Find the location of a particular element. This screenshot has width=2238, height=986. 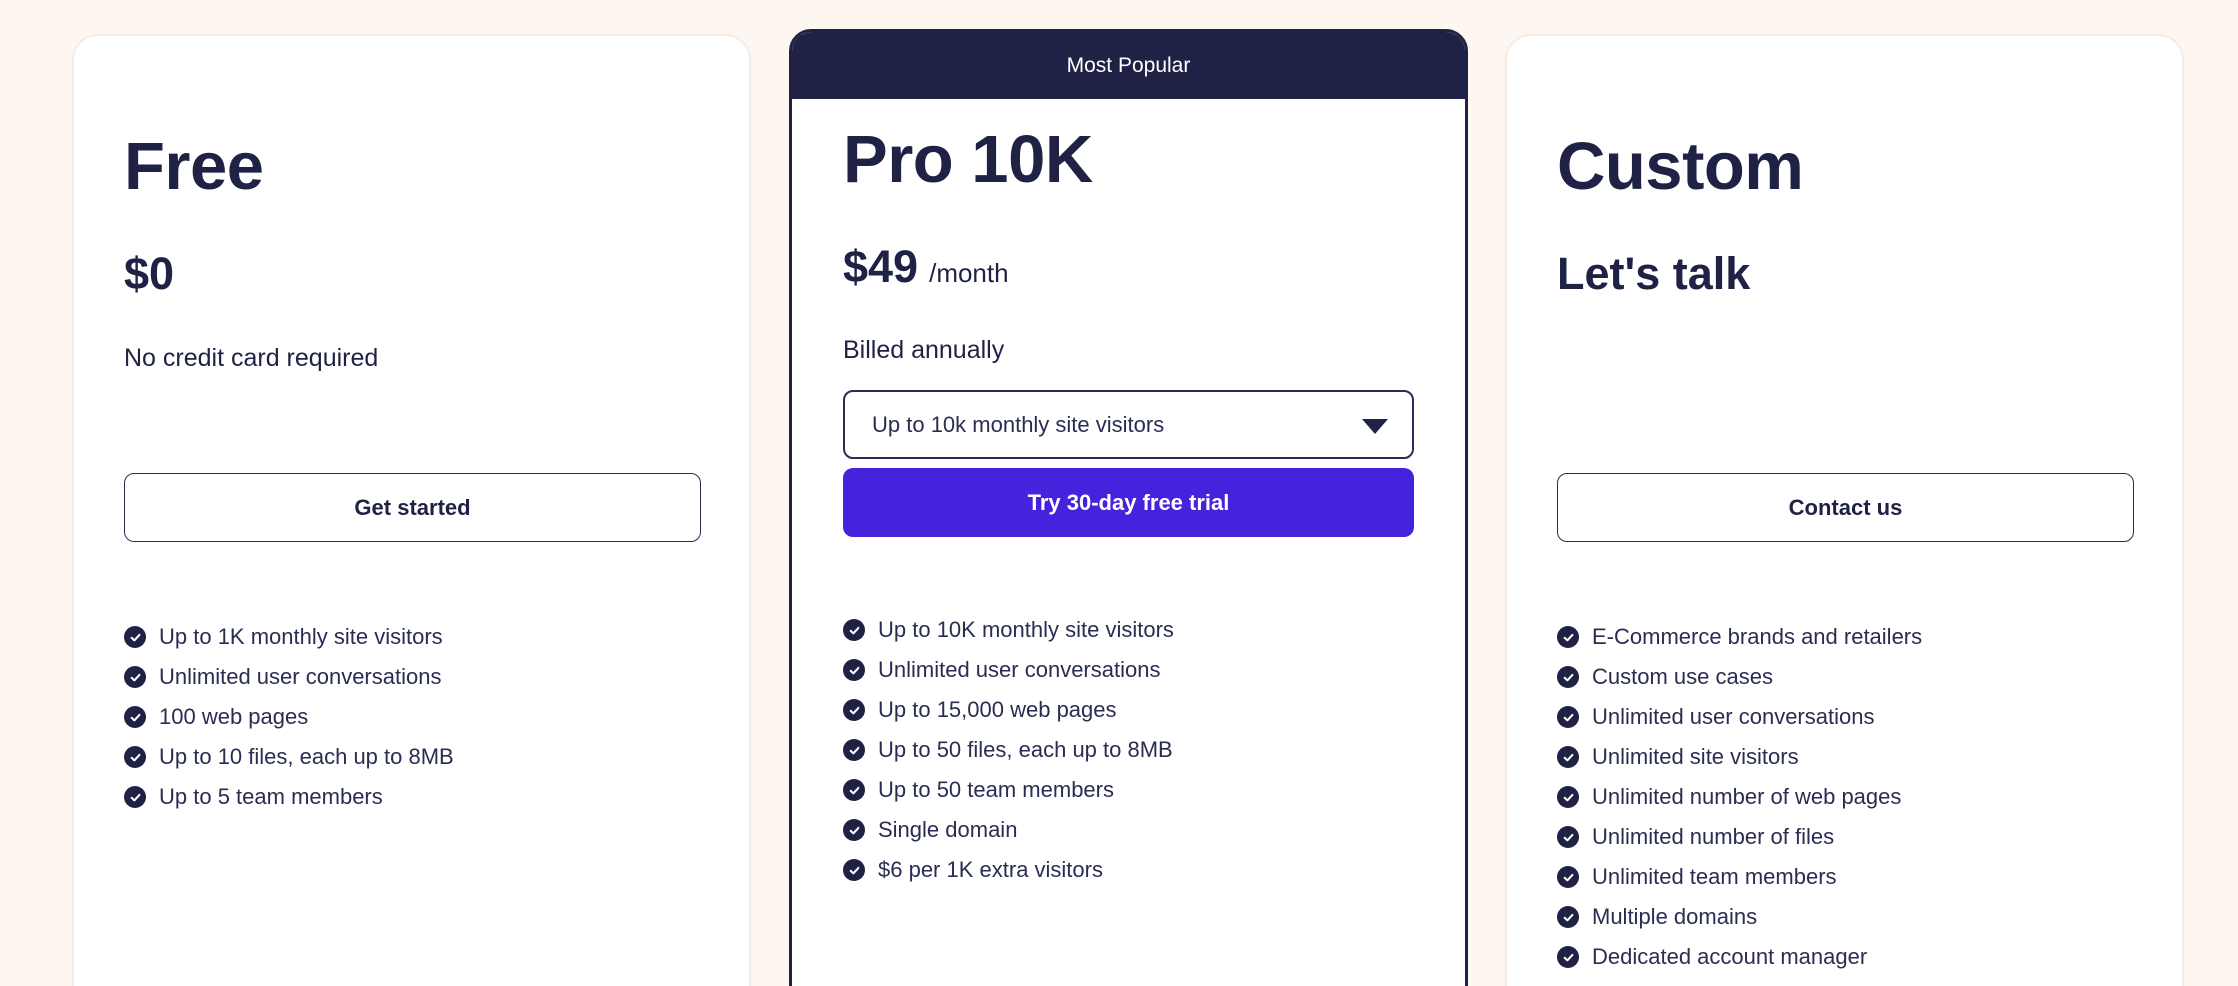

price-note: Billed annually is located at coordinates (924, 350).